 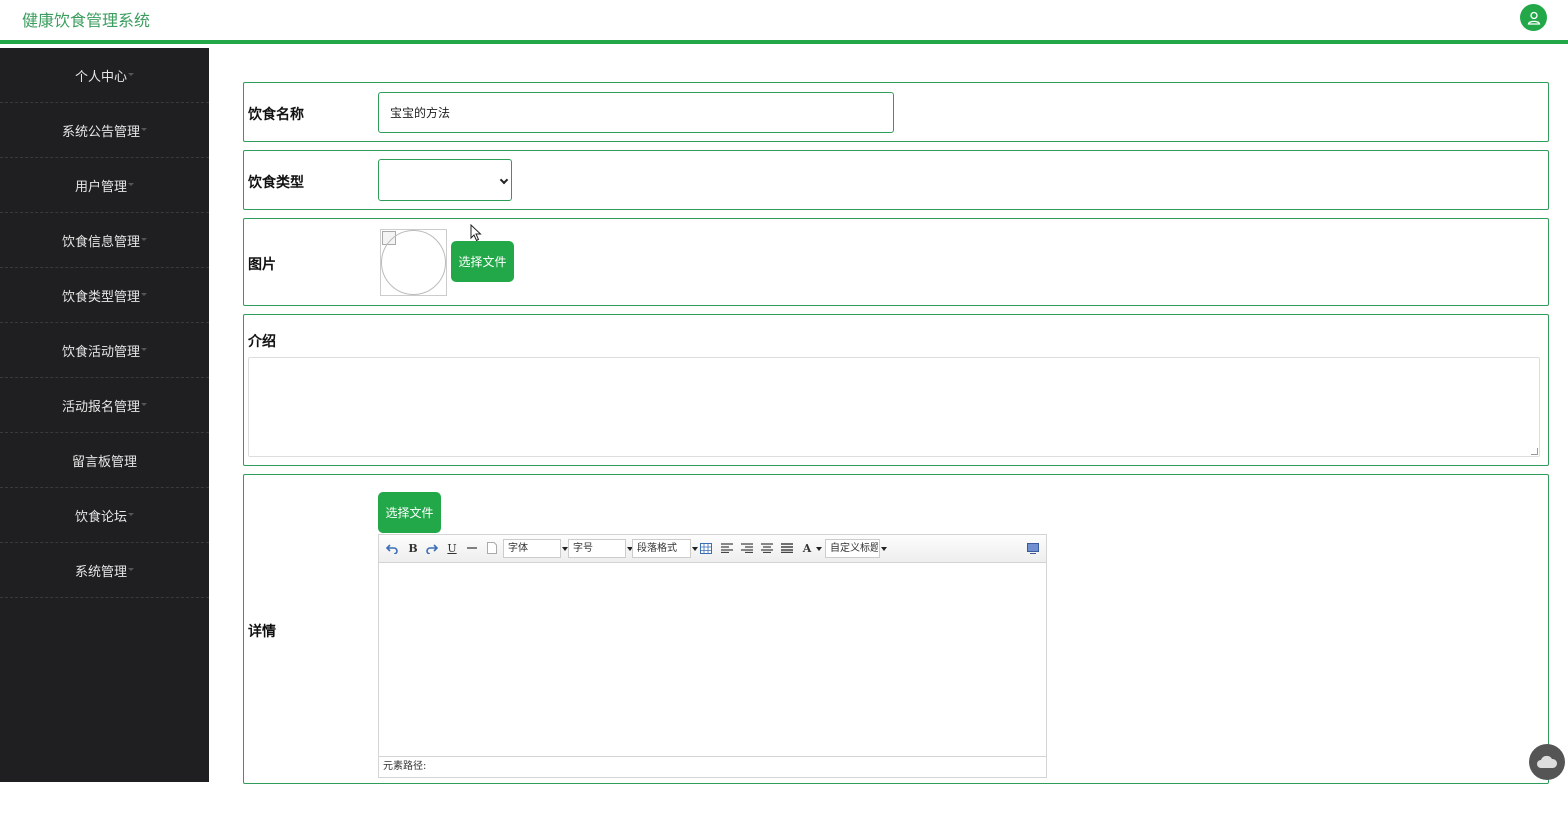 I want to click on floating-assistant-button, so click(x=1547, y=762).